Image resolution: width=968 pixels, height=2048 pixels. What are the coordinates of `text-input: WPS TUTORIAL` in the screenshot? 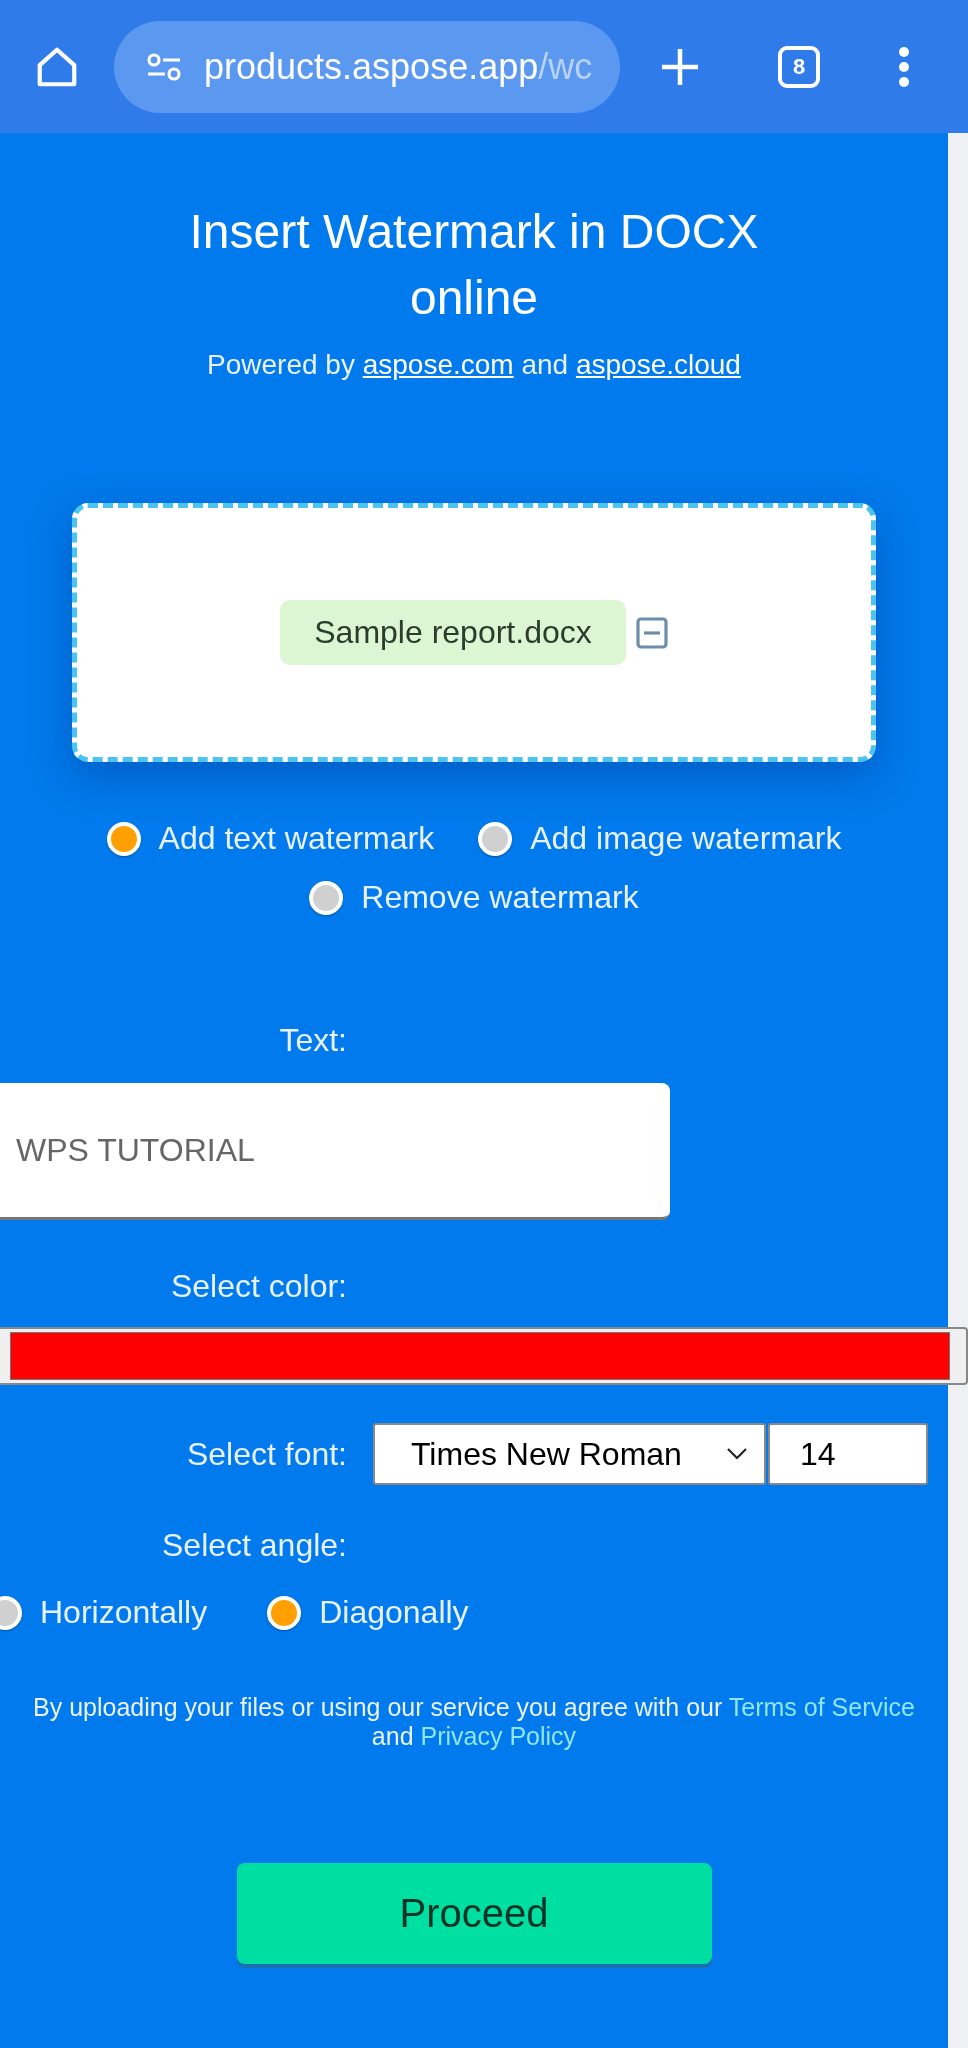 It's located at (335, 1151).